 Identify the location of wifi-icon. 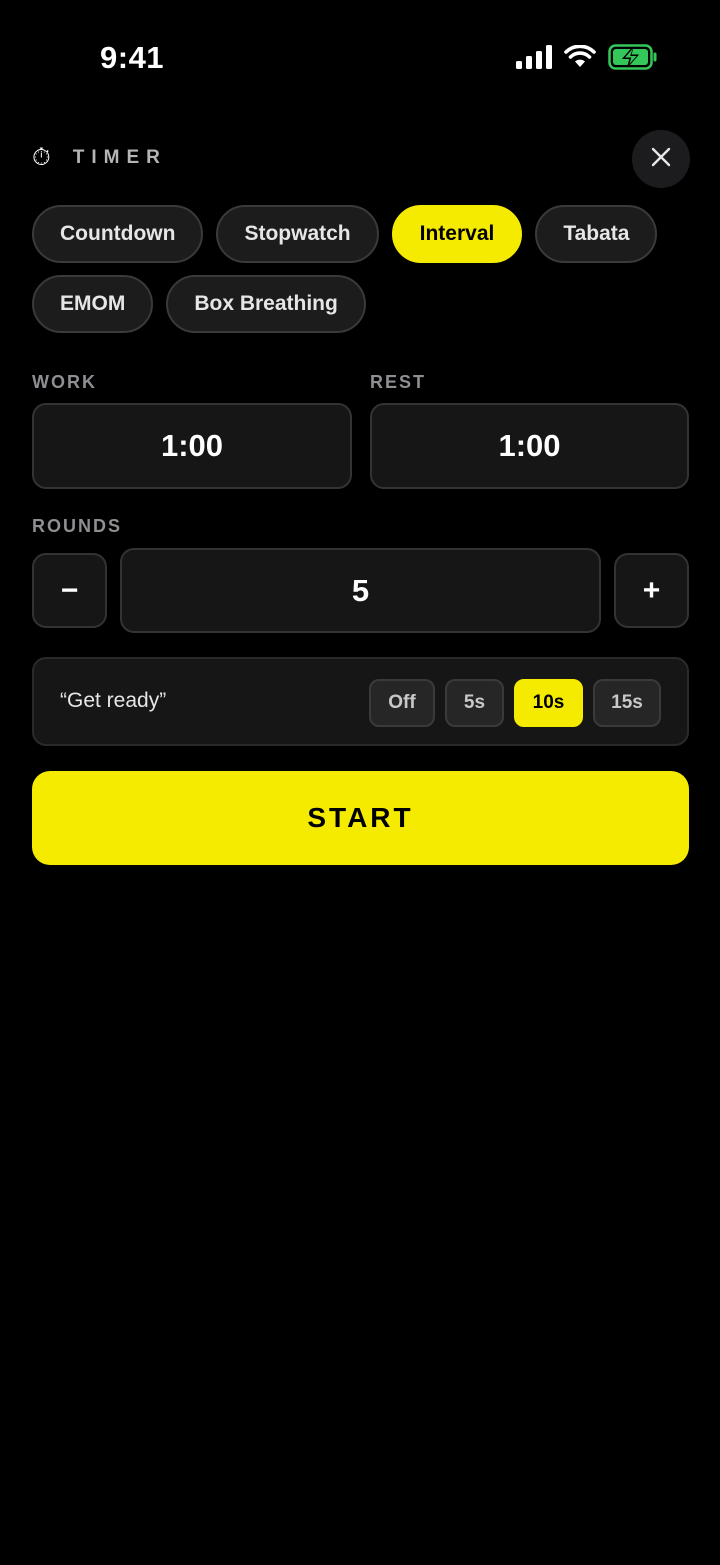
(580, 57).